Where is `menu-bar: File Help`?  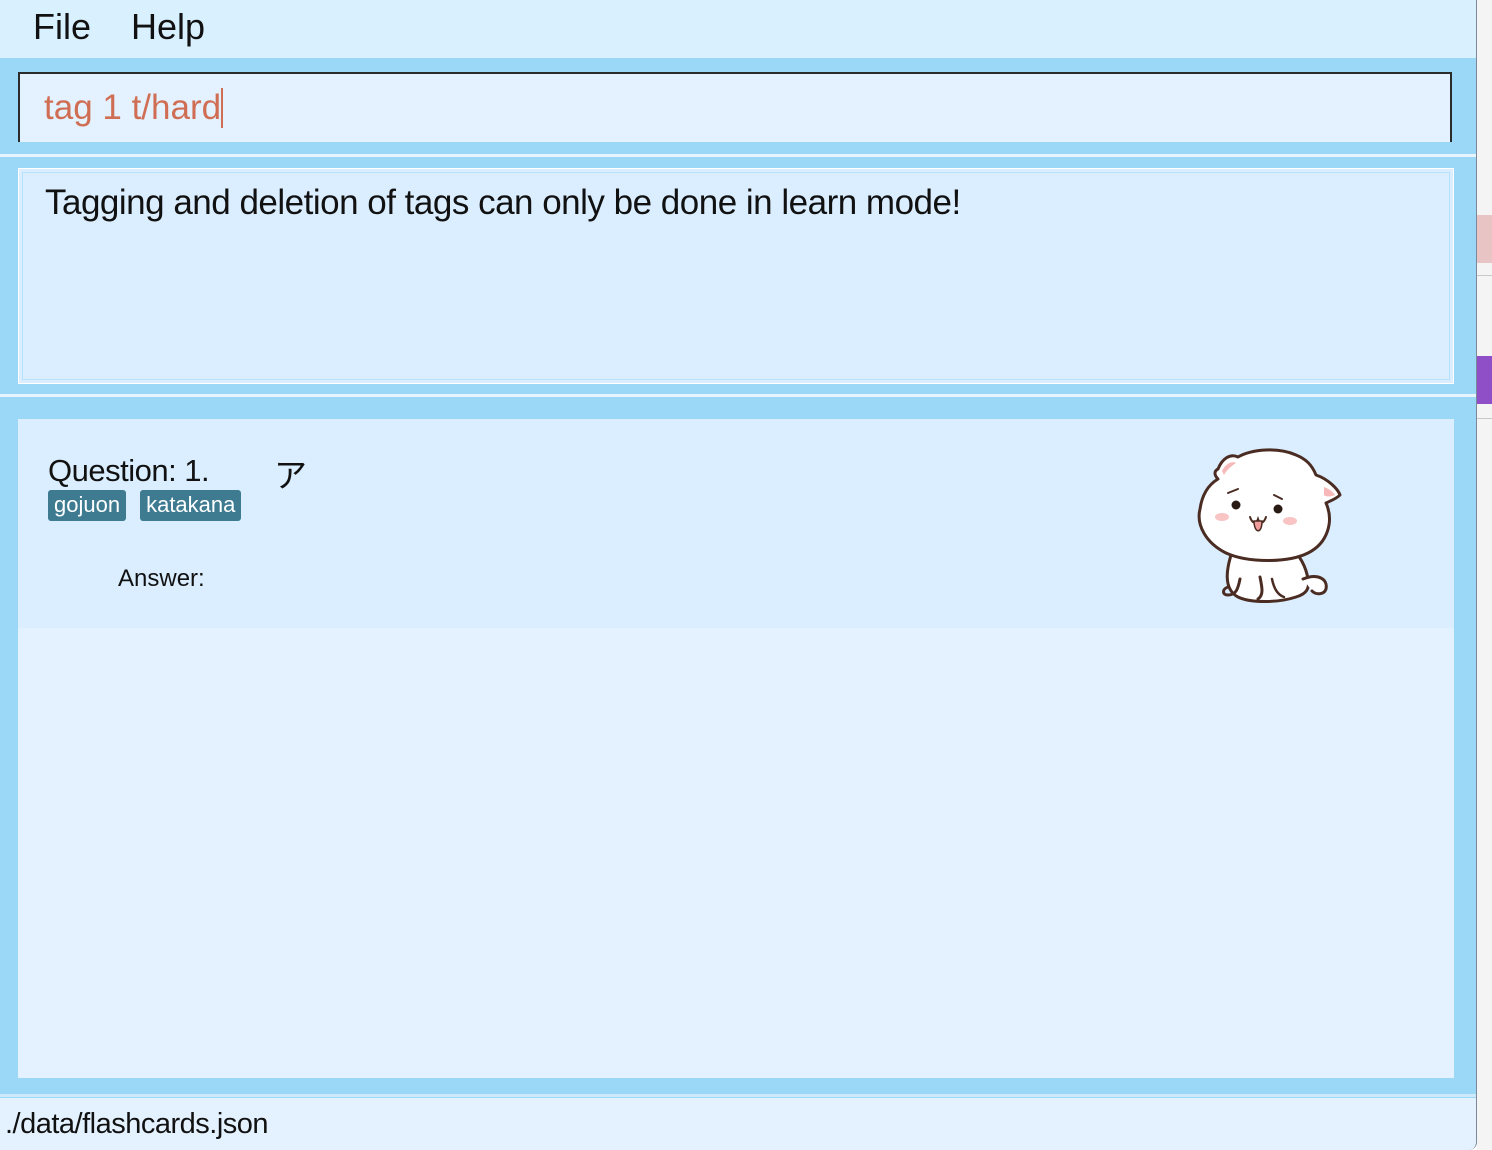
menu-bar: File Help is located at coordinates (738, 29).